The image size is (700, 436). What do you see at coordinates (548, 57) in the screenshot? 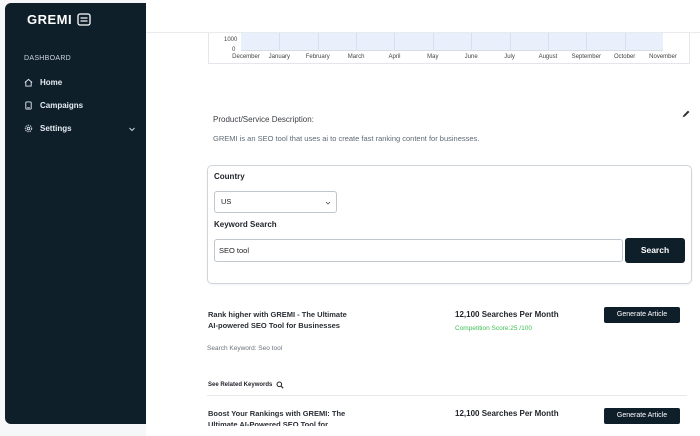
I see `x-tick-label: August` at bounding box center [548, 57].